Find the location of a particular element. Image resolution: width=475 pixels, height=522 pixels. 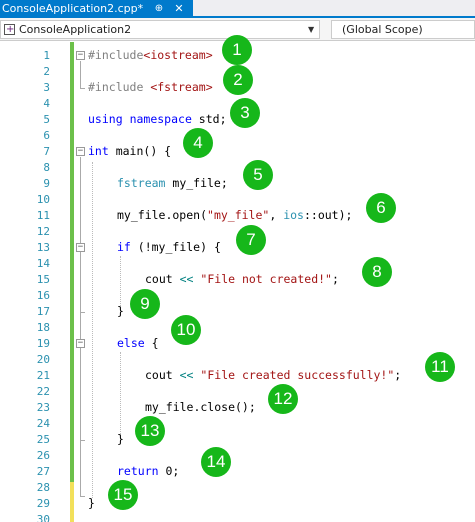

line-number: 23 is located at coordinates (43, 407).